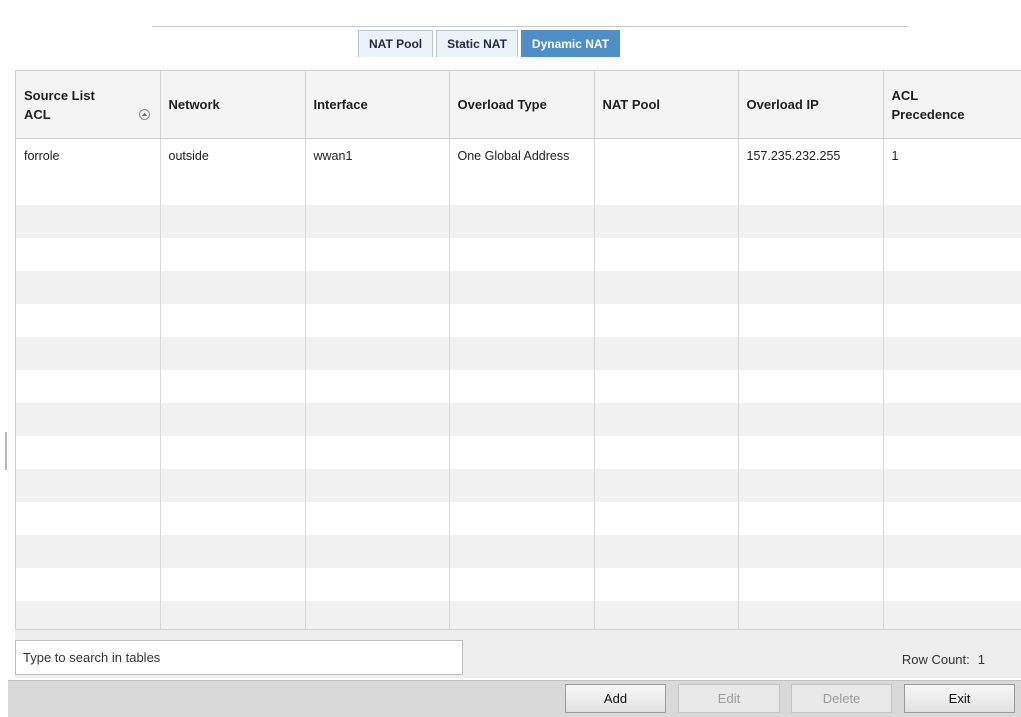 This screenshot has height=717, width=1021. I want to click on column-header-acl-precedence: ACL Precedence, so click(952, 105).